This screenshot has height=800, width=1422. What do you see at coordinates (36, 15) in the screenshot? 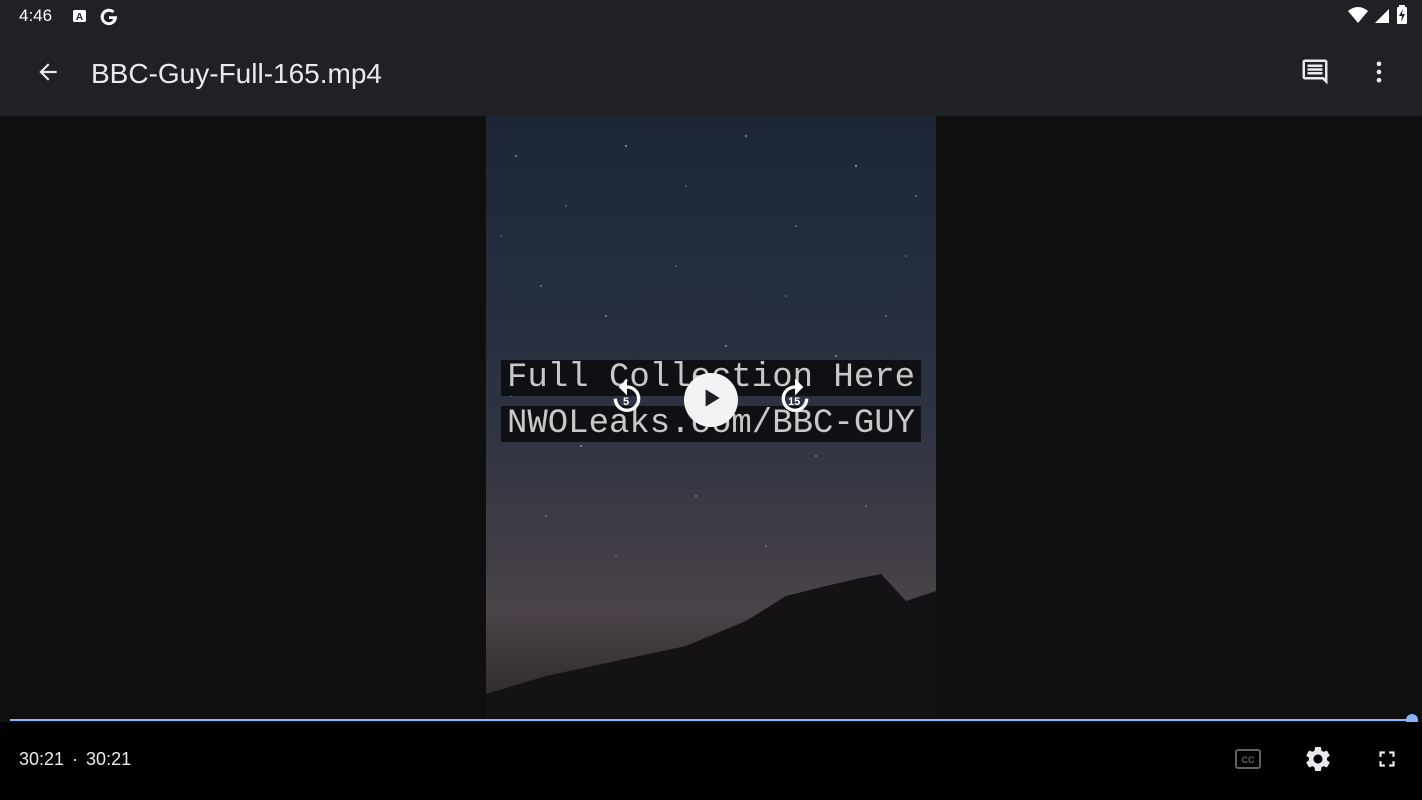
I see `status-time: 4:46` at bounding box center [36, 15].